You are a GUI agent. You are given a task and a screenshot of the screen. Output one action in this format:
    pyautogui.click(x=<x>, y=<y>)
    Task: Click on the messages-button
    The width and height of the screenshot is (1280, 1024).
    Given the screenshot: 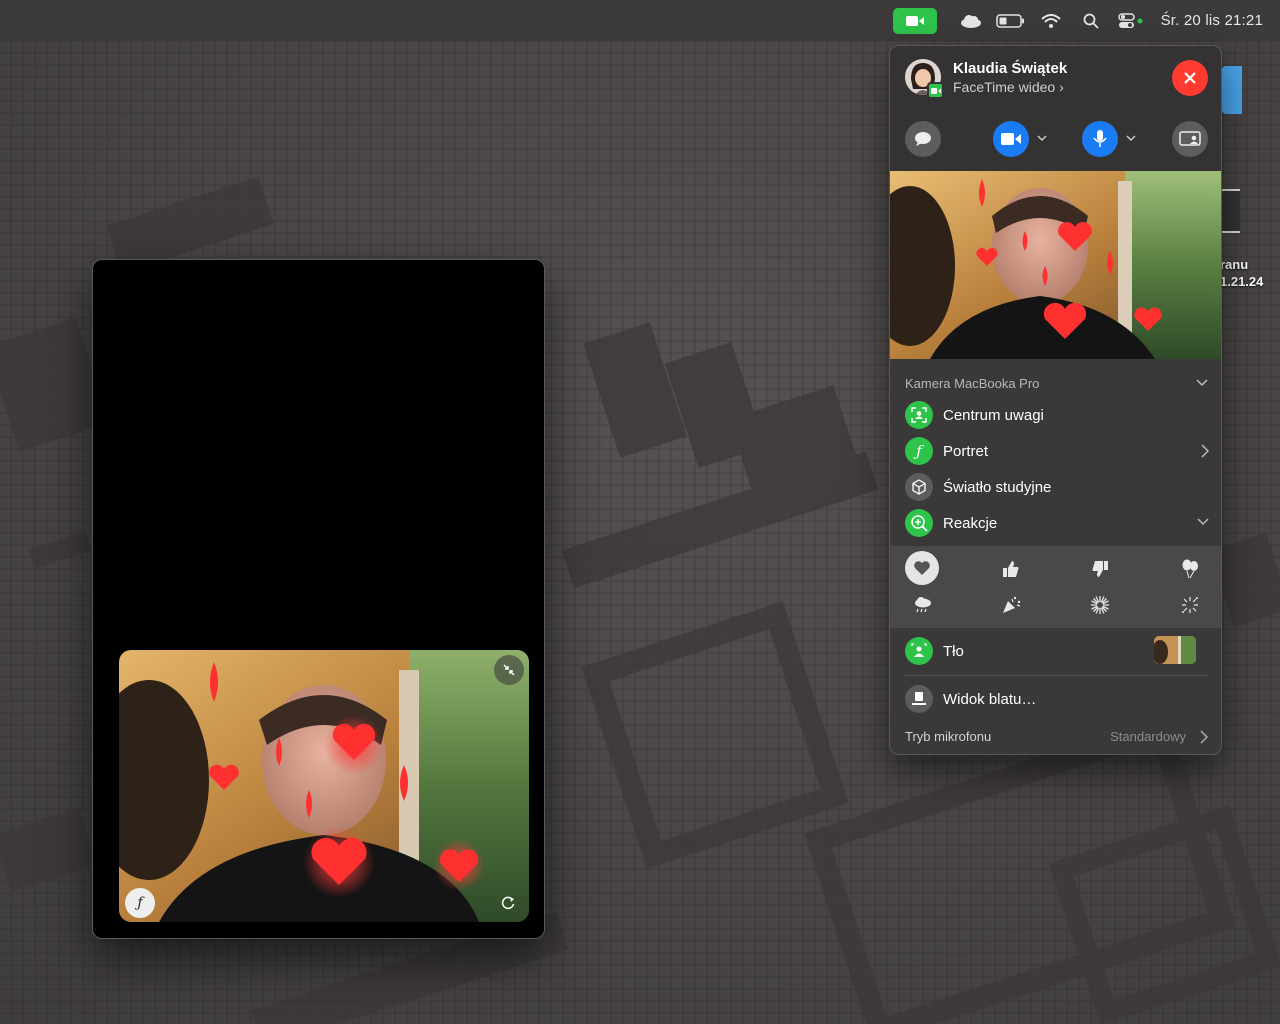 What is the action you would take?
    pyautogui.click(x=923, y=139)
    